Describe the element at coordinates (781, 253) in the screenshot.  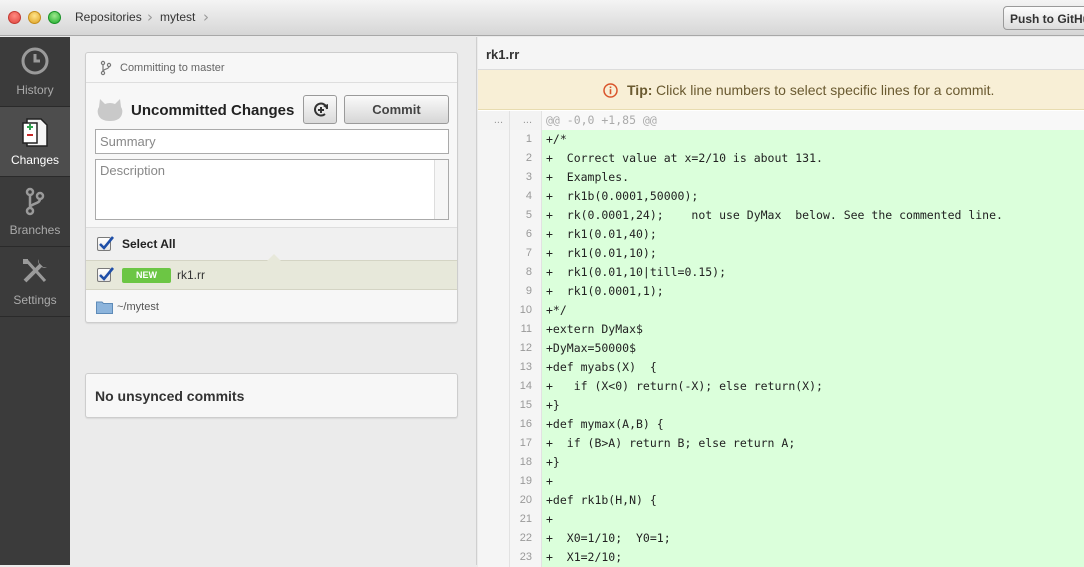
I see `diff-line: 7 + rk1(0.01,10);` at that location.